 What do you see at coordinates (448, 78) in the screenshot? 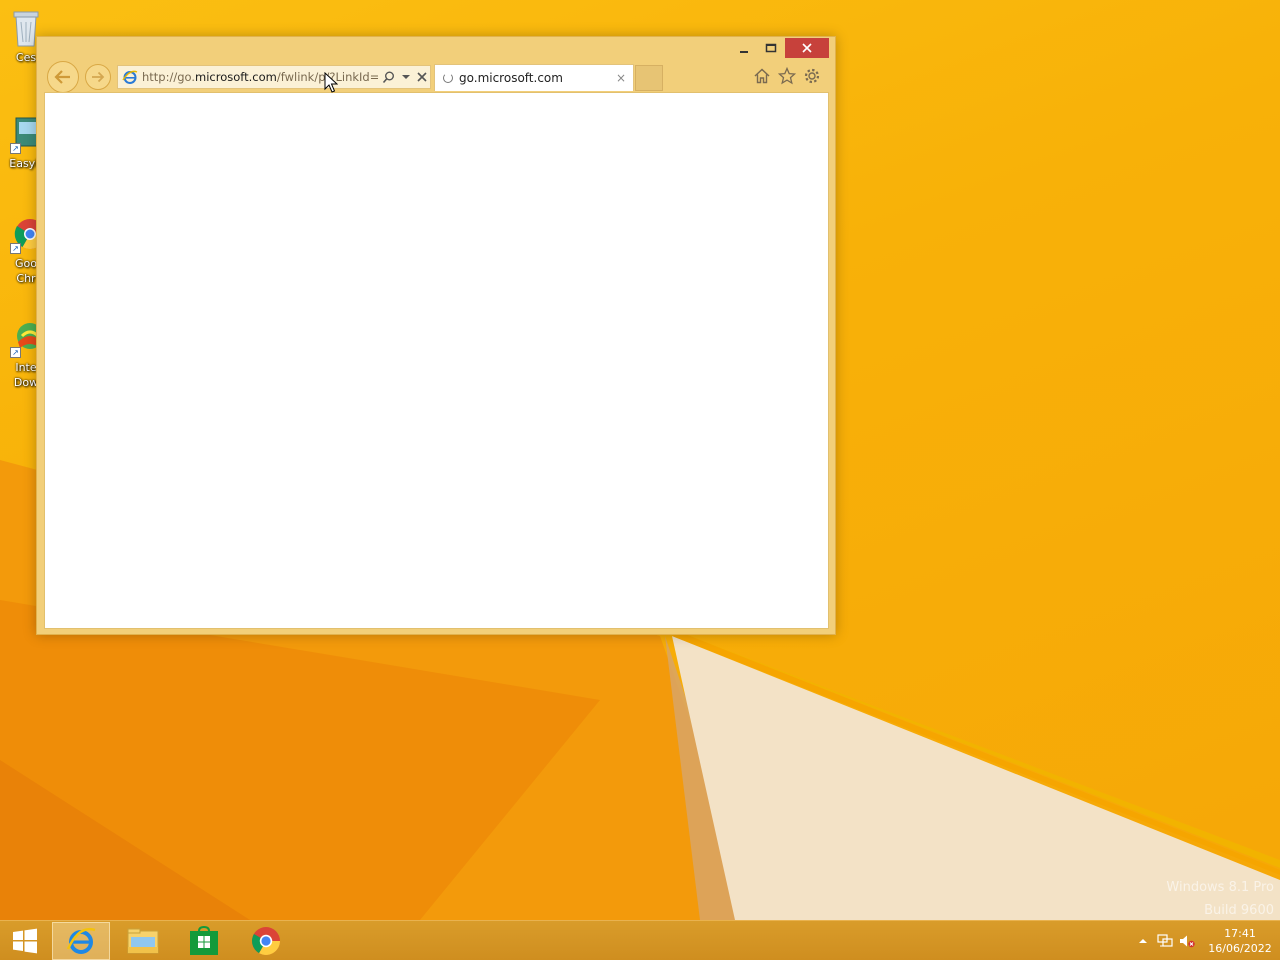
I see `loading-spinner-icon` at bounding box center [448, 78].